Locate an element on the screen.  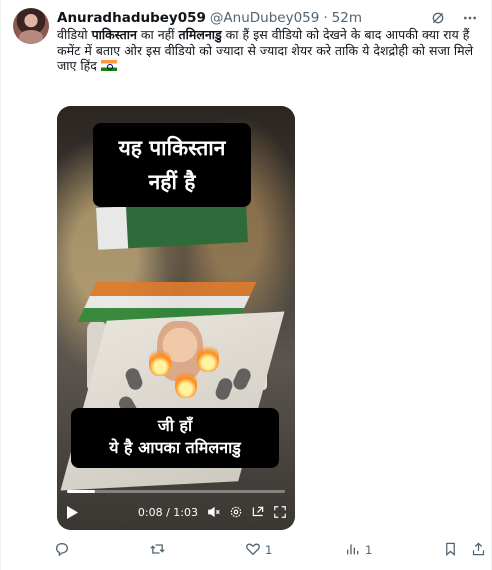
header-icons is located at coordinates (454, 18).